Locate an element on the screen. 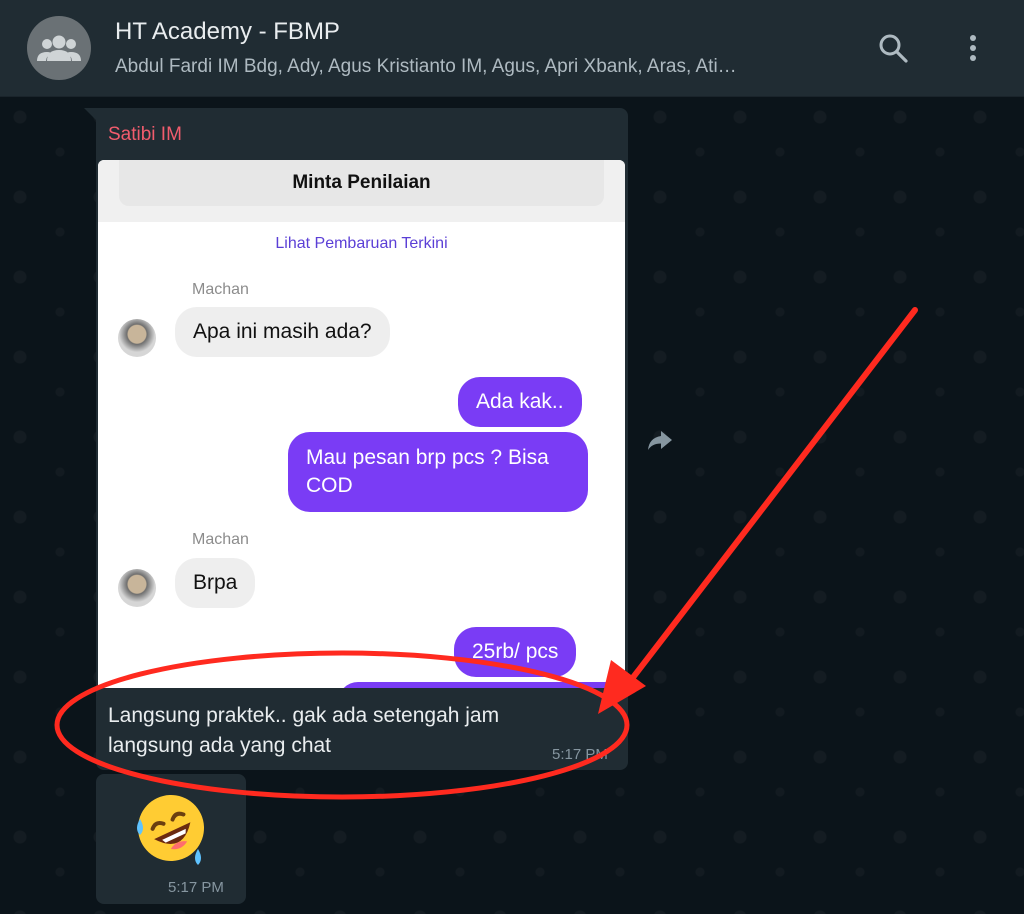  update-link: Lihat Pembaruan Terkini is located at coordinates (361, 243).